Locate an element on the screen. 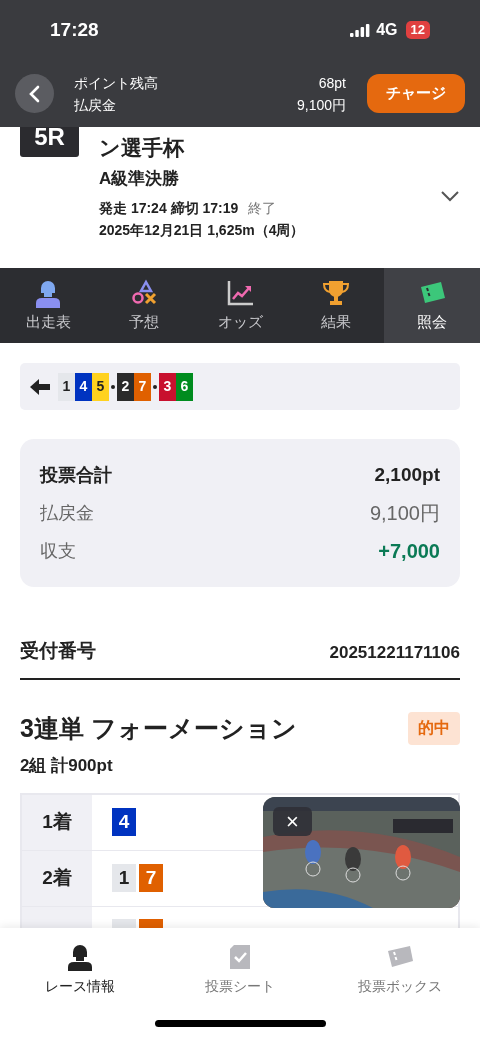  race-status: 終了 is located at coordinates (262, 208).